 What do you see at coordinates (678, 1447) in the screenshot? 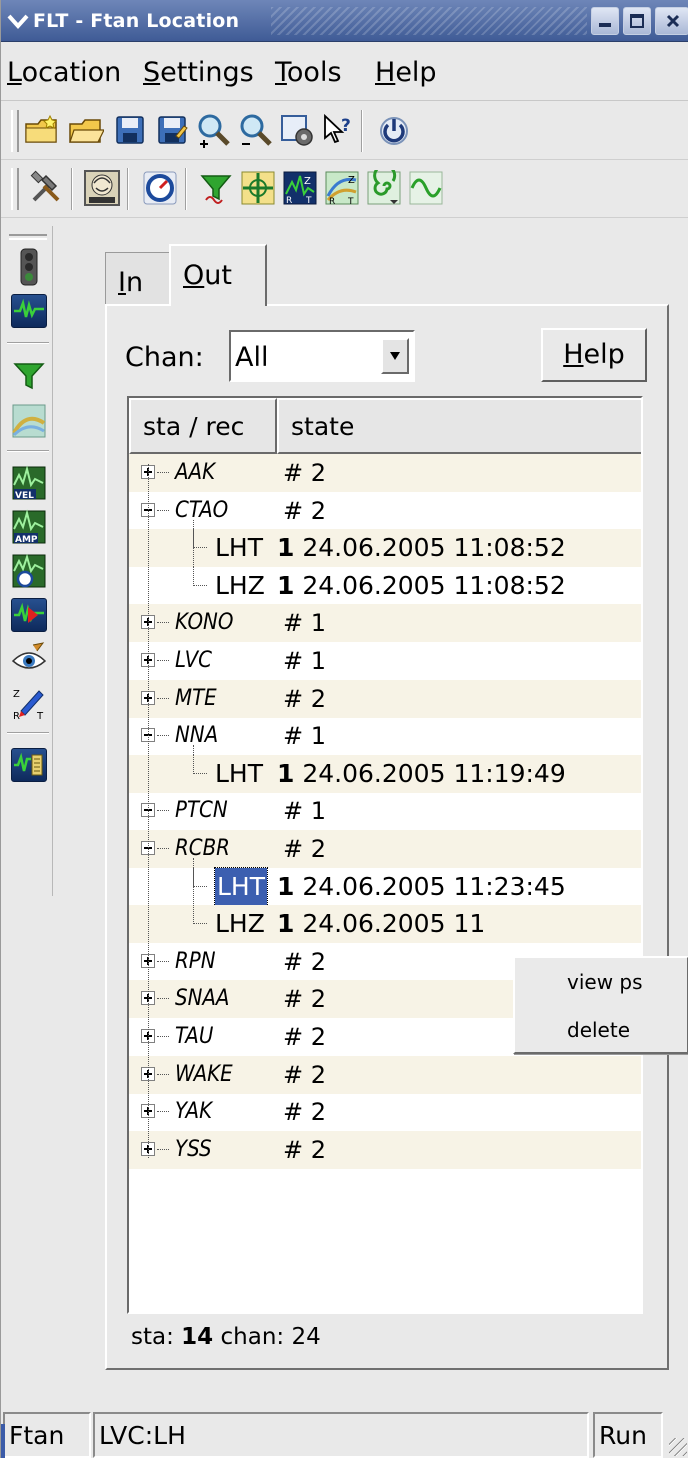
I see `resize-grip` at bounding box center [678, 1447].